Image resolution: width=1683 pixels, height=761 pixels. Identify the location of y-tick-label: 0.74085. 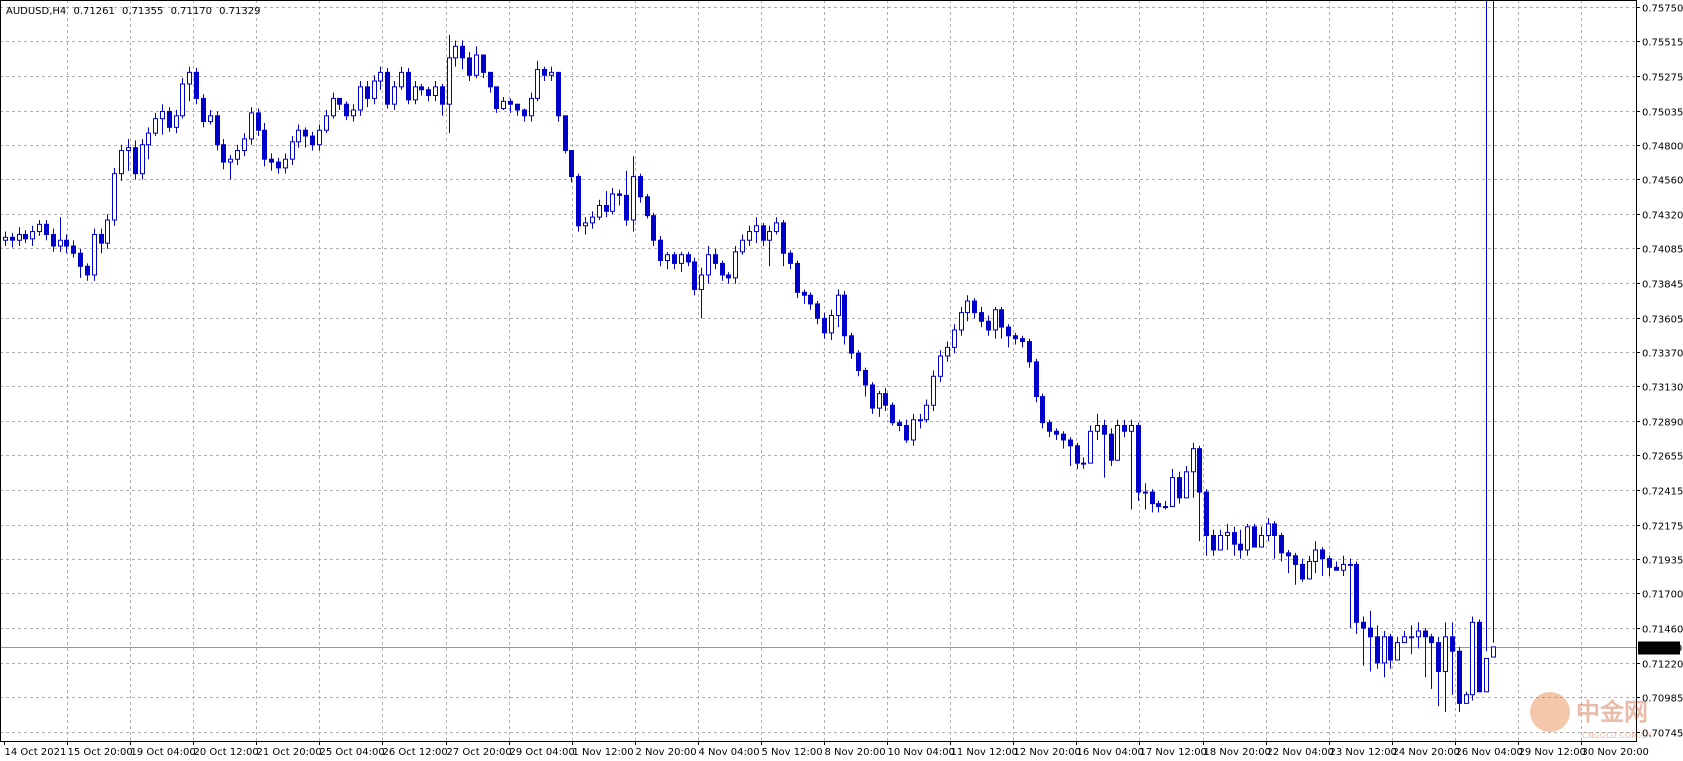
(1662, 250).